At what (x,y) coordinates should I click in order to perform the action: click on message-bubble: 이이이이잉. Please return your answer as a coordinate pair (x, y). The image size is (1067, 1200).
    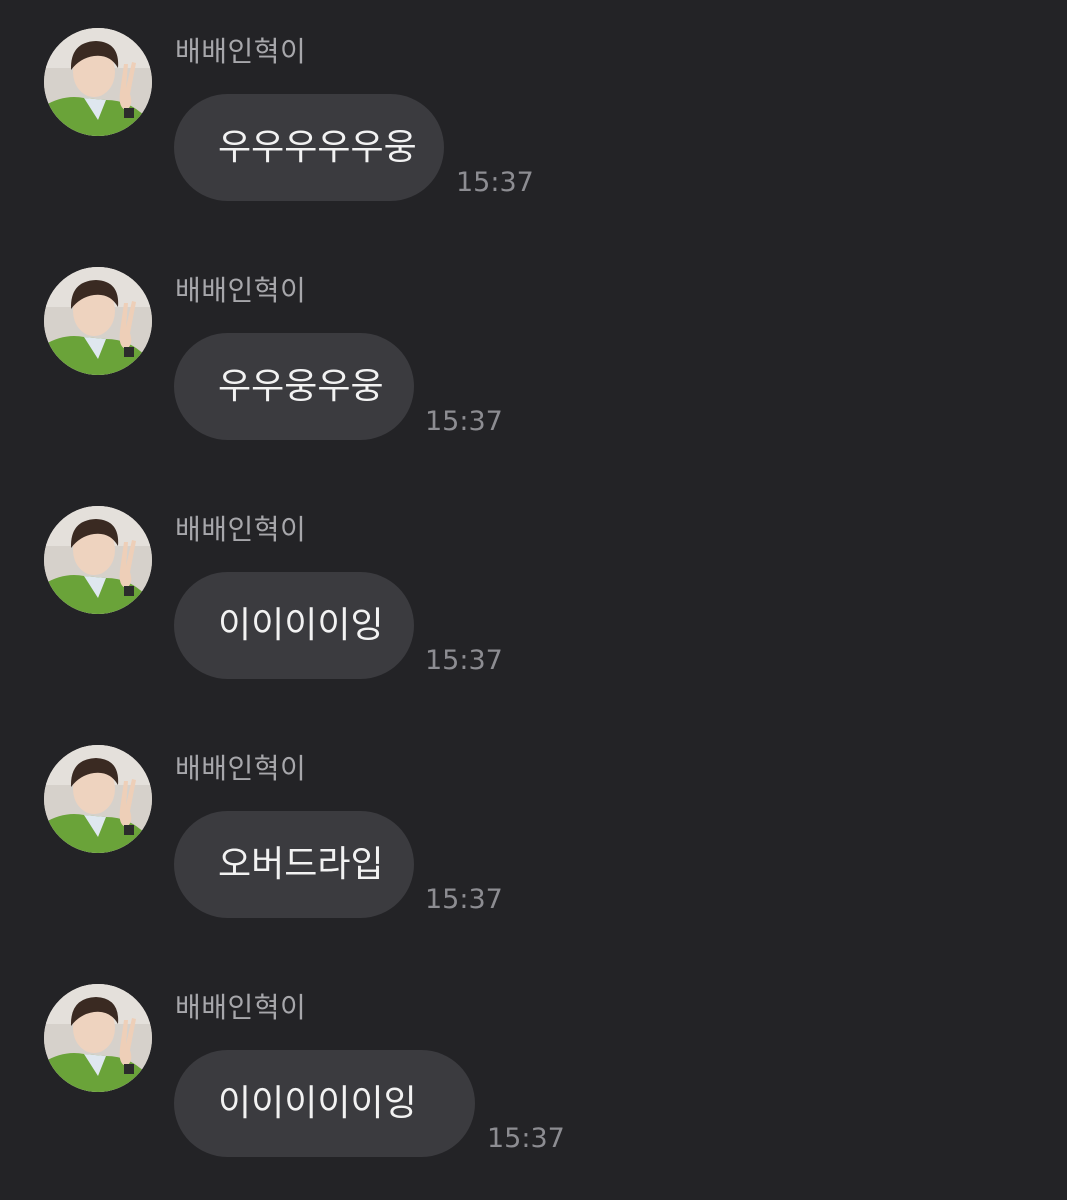
    Looking at the image, I should click on (294, 625).